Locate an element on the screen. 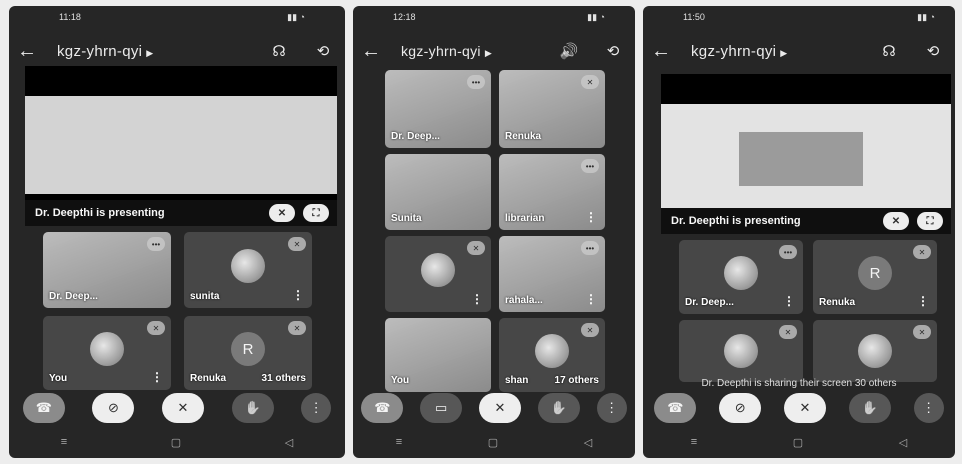 Image resolution: width=962 pixels, height=464 pixels. participant-tile: ••• Dr. Deep... ⋮ is located at coordinates (741, 277).